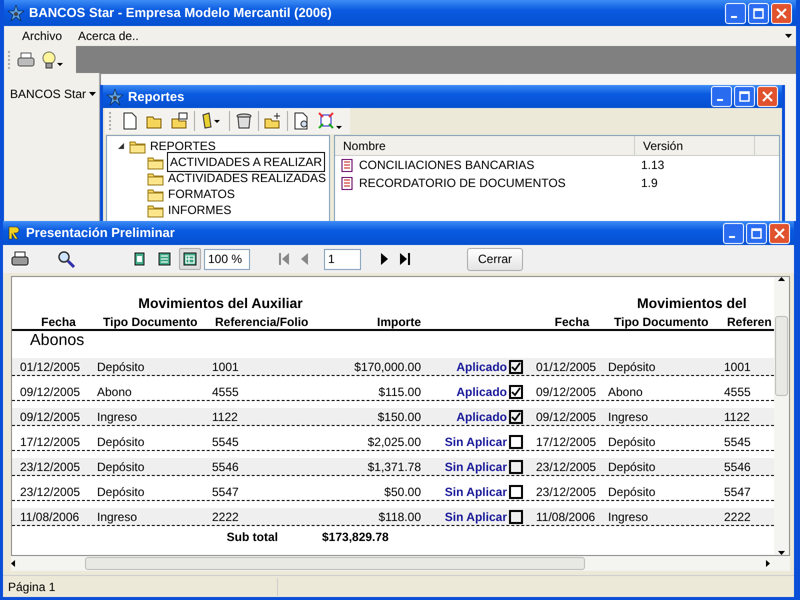  Describe the element at coordinates (200, 210) in the screenshot. I see `tree-item: INFORMES` at that location.